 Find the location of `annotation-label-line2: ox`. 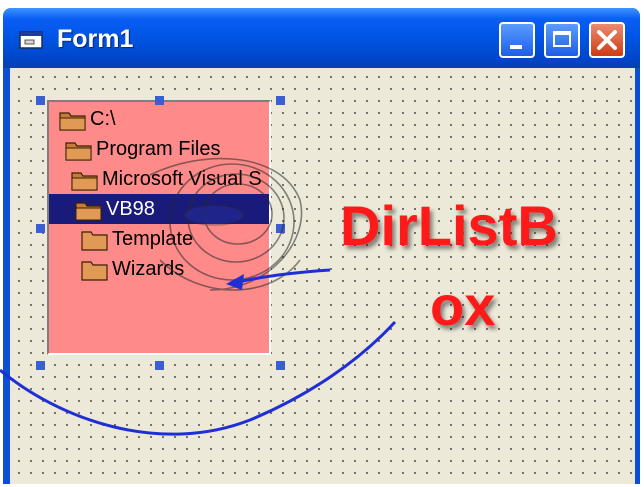

annotation-label-line2: ox is located at coordinates (463, 305).